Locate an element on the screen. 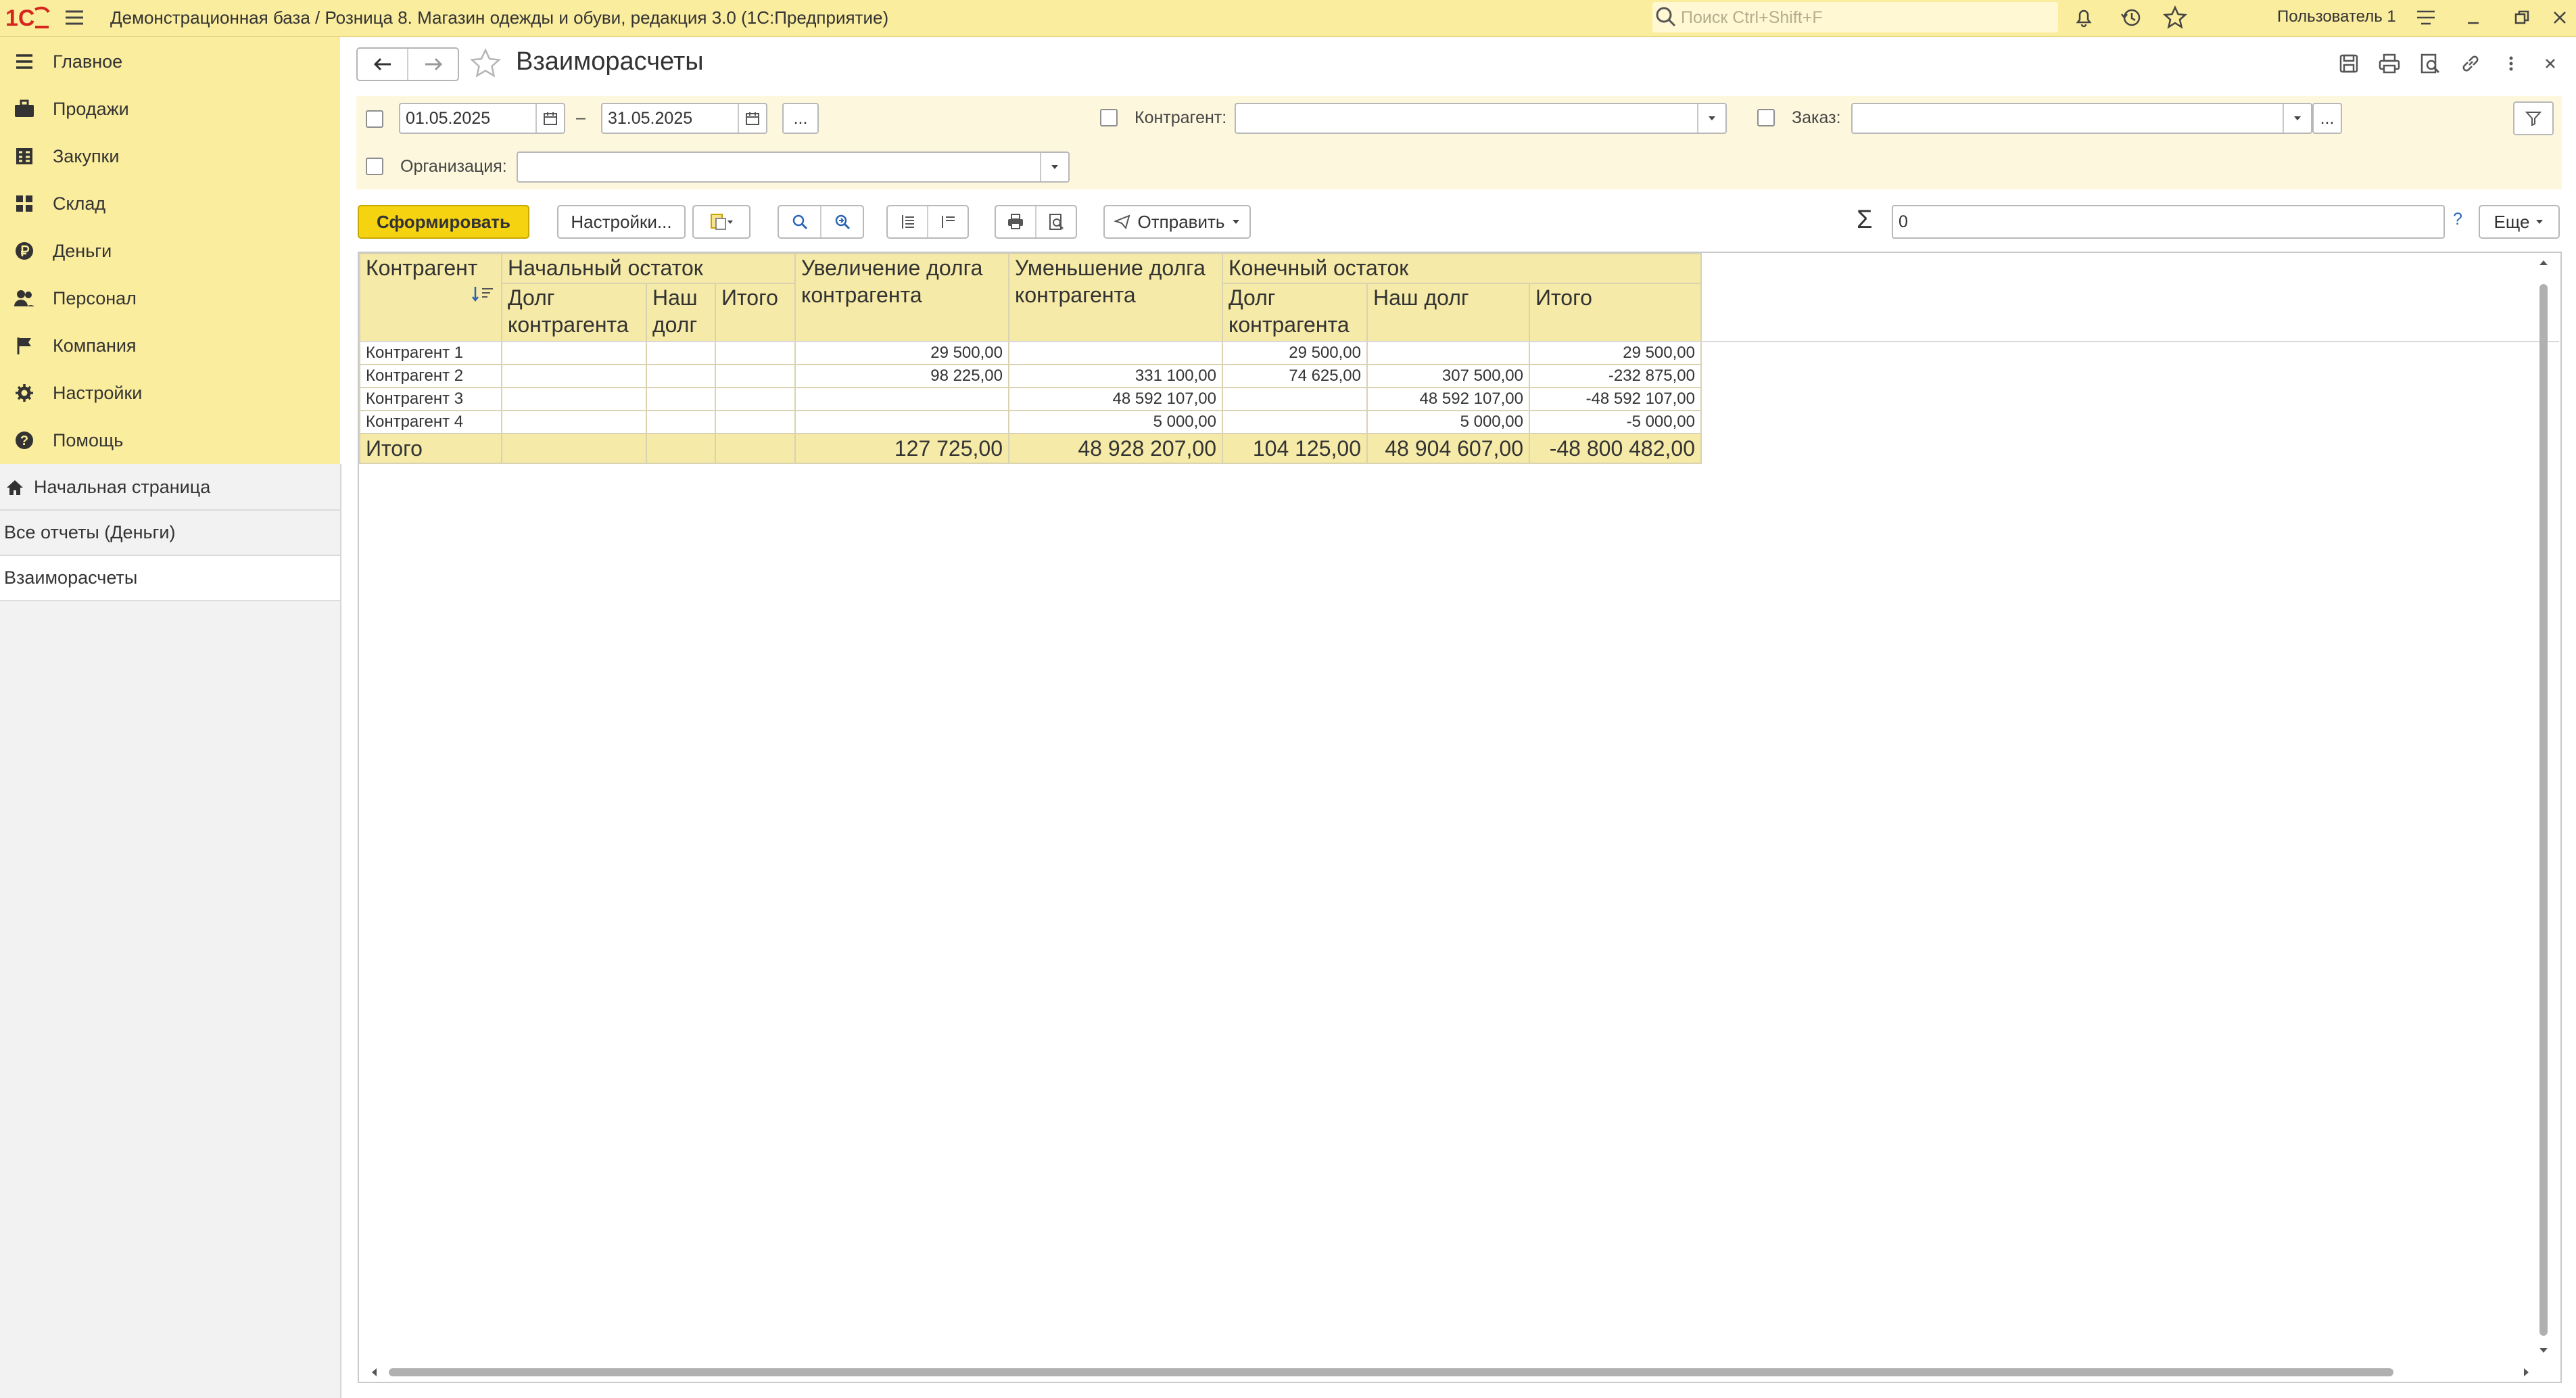 The width and height of the screenshot is (2576, 1398). send-button: Отправить is located at coordinates (1177, 222).